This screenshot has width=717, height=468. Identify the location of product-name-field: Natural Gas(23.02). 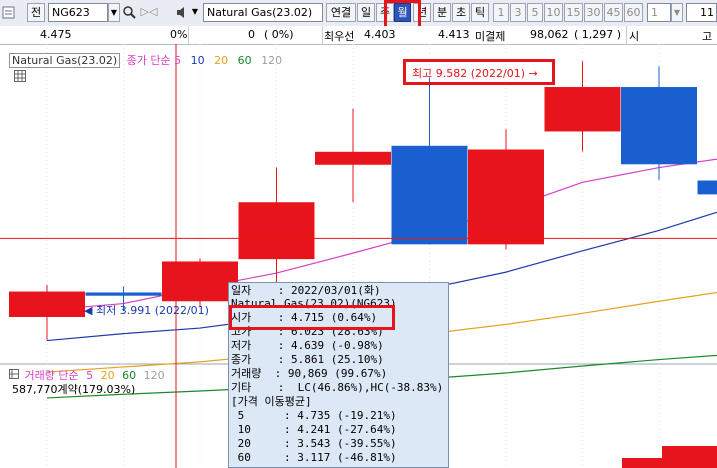
(263, 12).